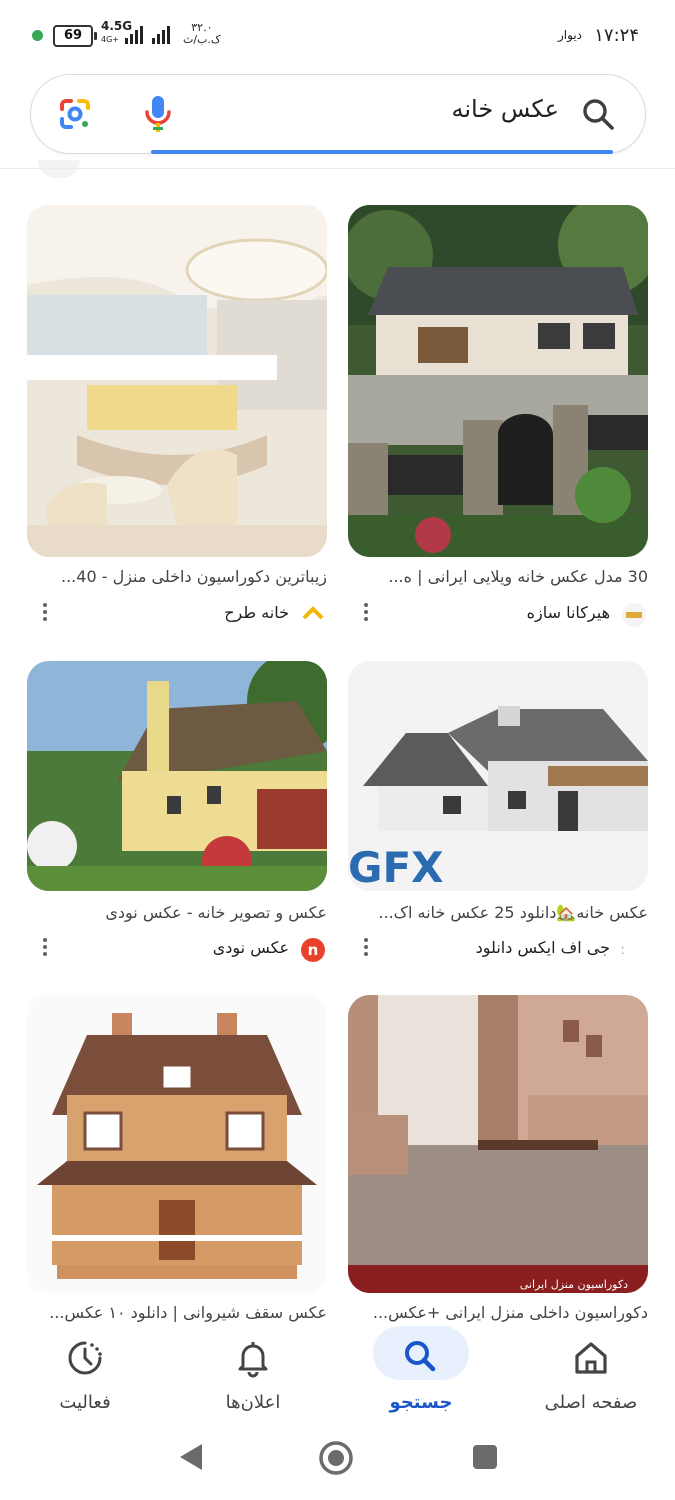  I want to click on header-divider, so click(337, 168).